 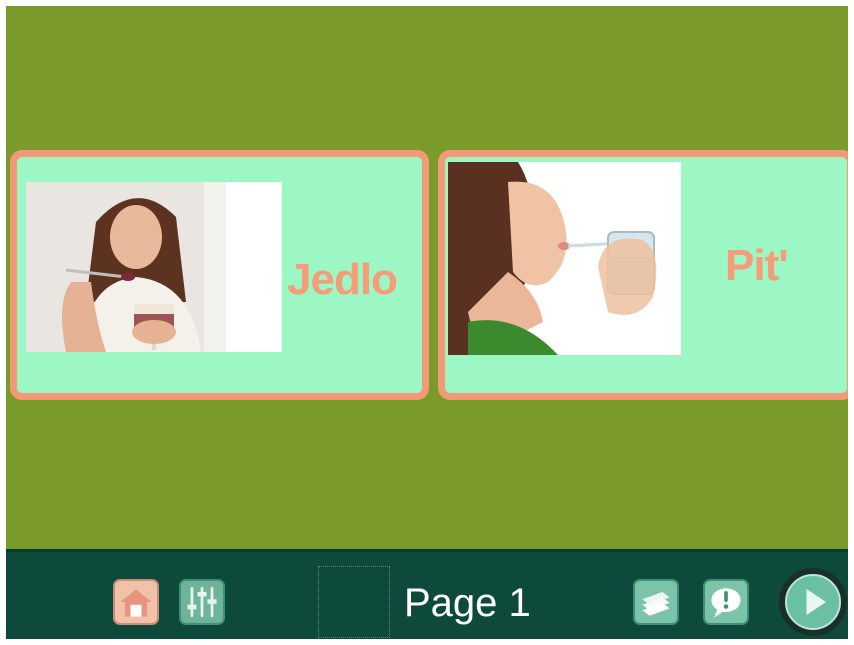 I want to click on cards-stack-icon, so click(x=656, y=603).